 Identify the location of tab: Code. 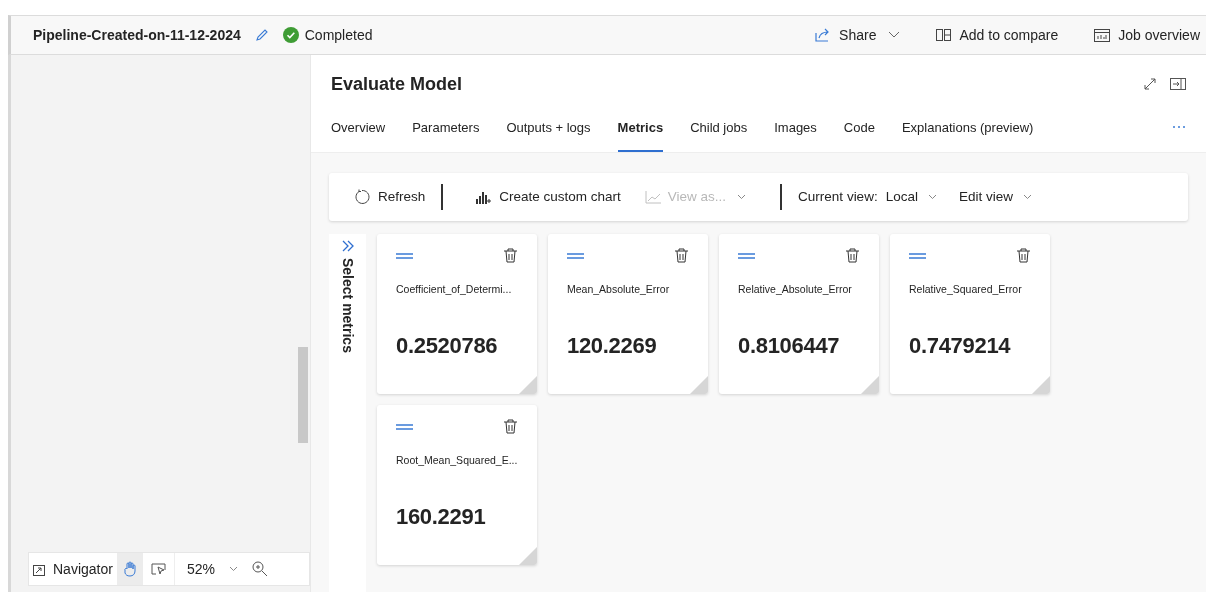
(859, 132).